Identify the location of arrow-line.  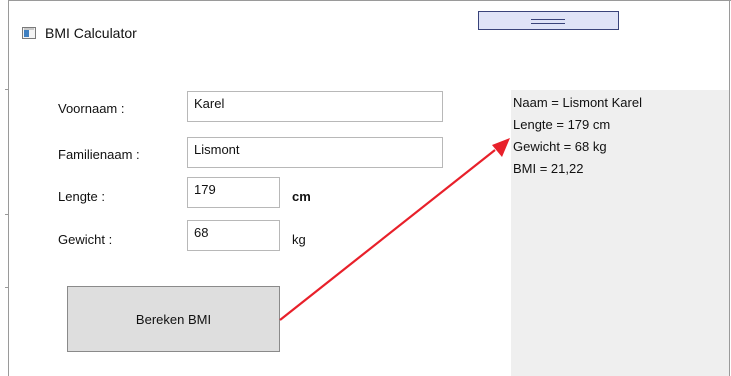
(387, 235).